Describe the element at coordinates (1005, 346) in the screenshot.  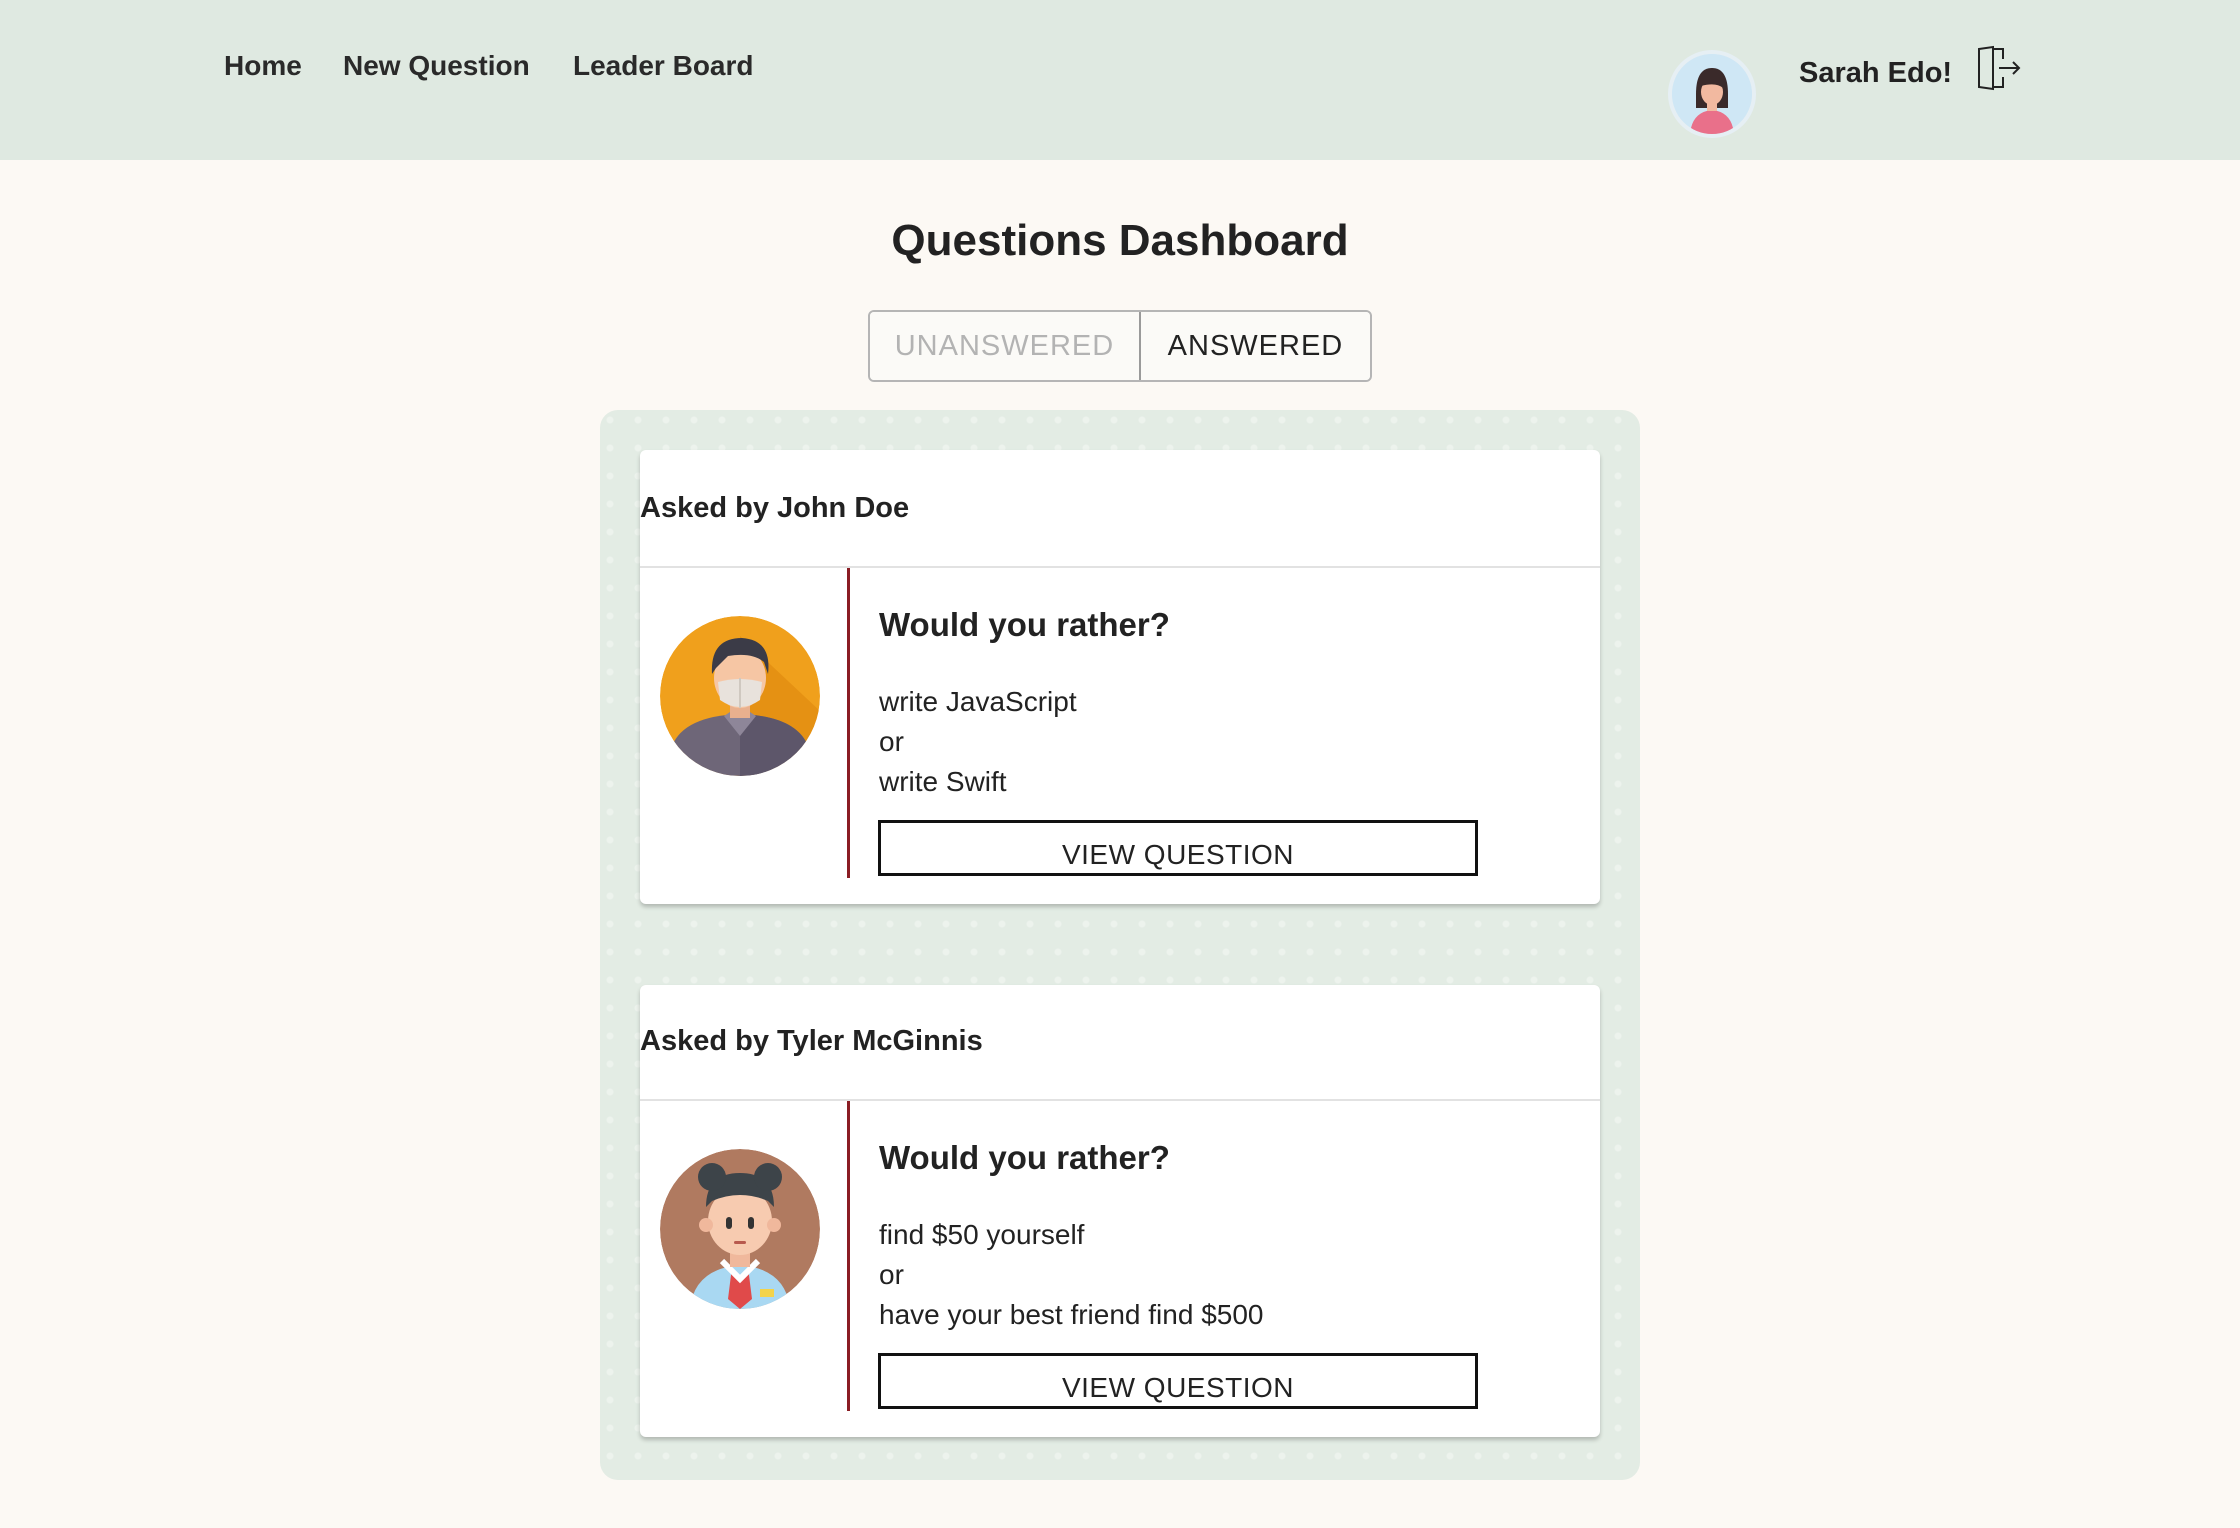
I see `tab-unanswered: UNANSWERED` at that location.